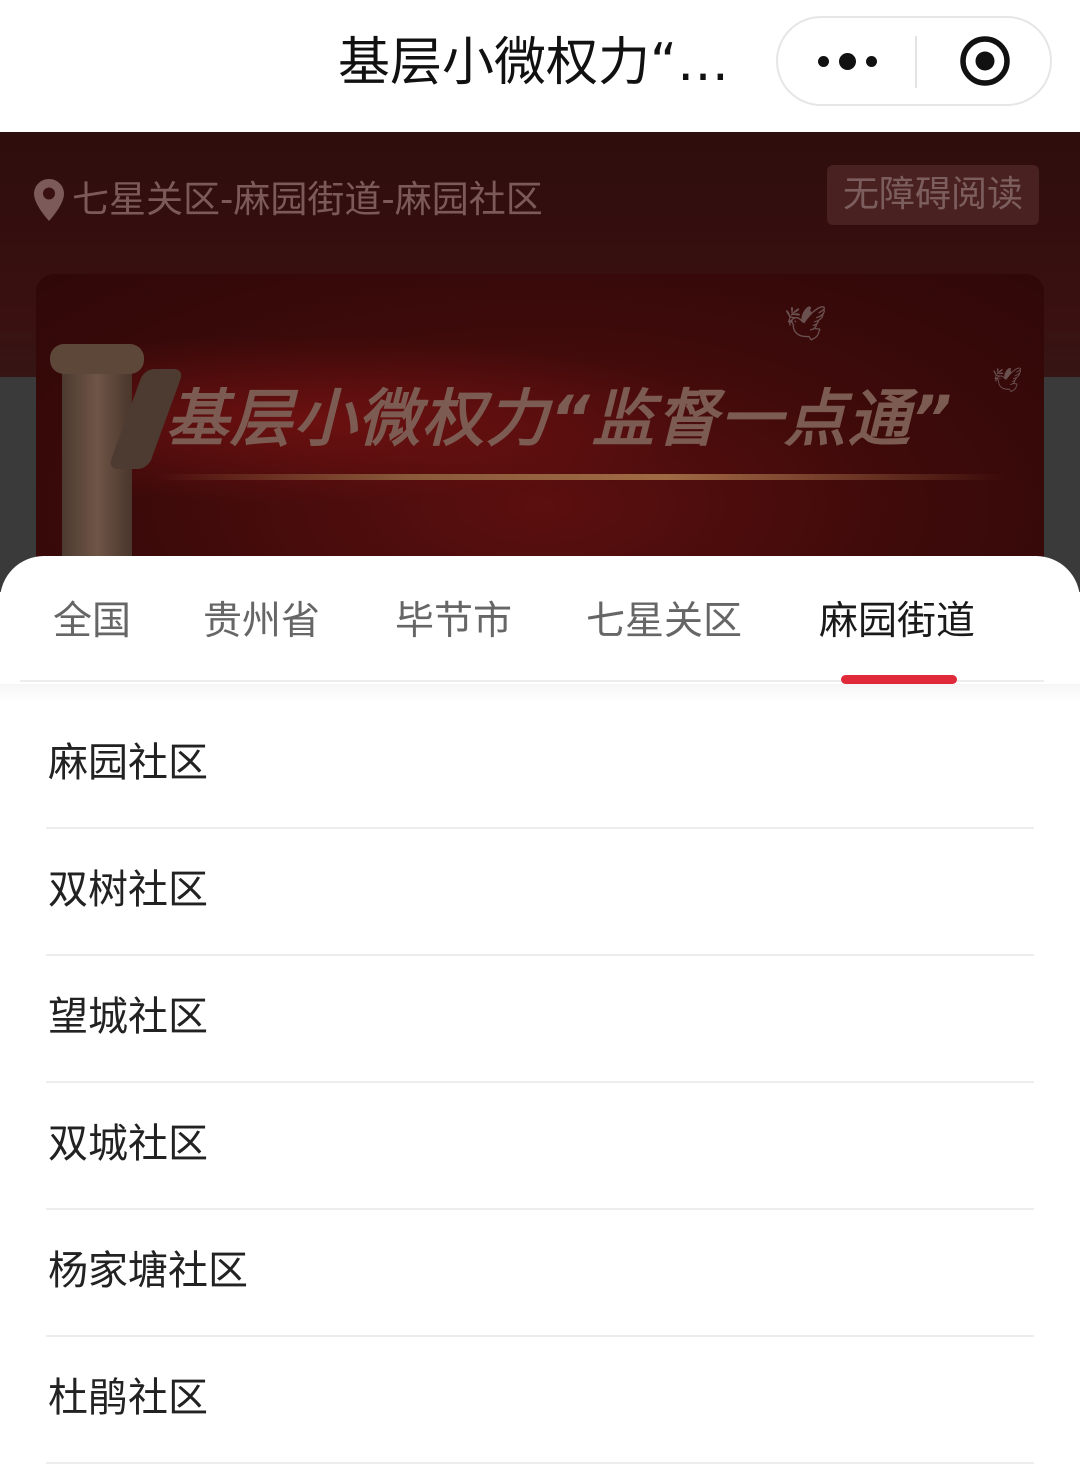 This screenshot has width=1080, height=1484. I want to click on list-item-community: 杨家塘社区, so click(540, 1273).